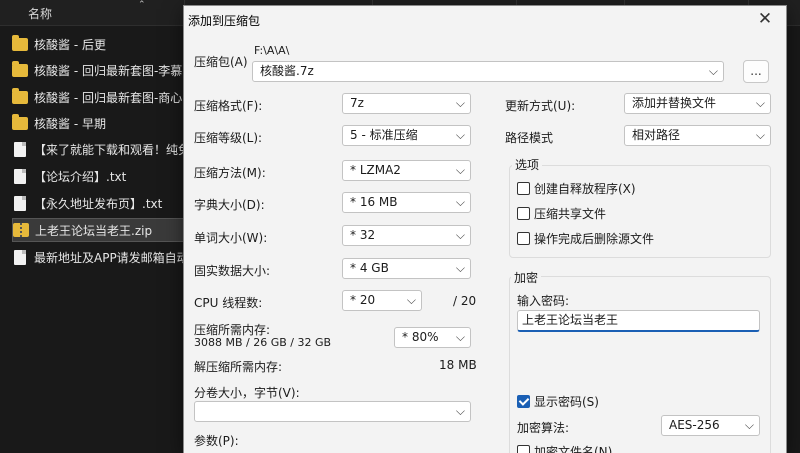 The width and height of the screenshot is (800, 453). Describe the element at coordinates (357, 103) in the screenshot. I see `format-value: 7z` at that location.